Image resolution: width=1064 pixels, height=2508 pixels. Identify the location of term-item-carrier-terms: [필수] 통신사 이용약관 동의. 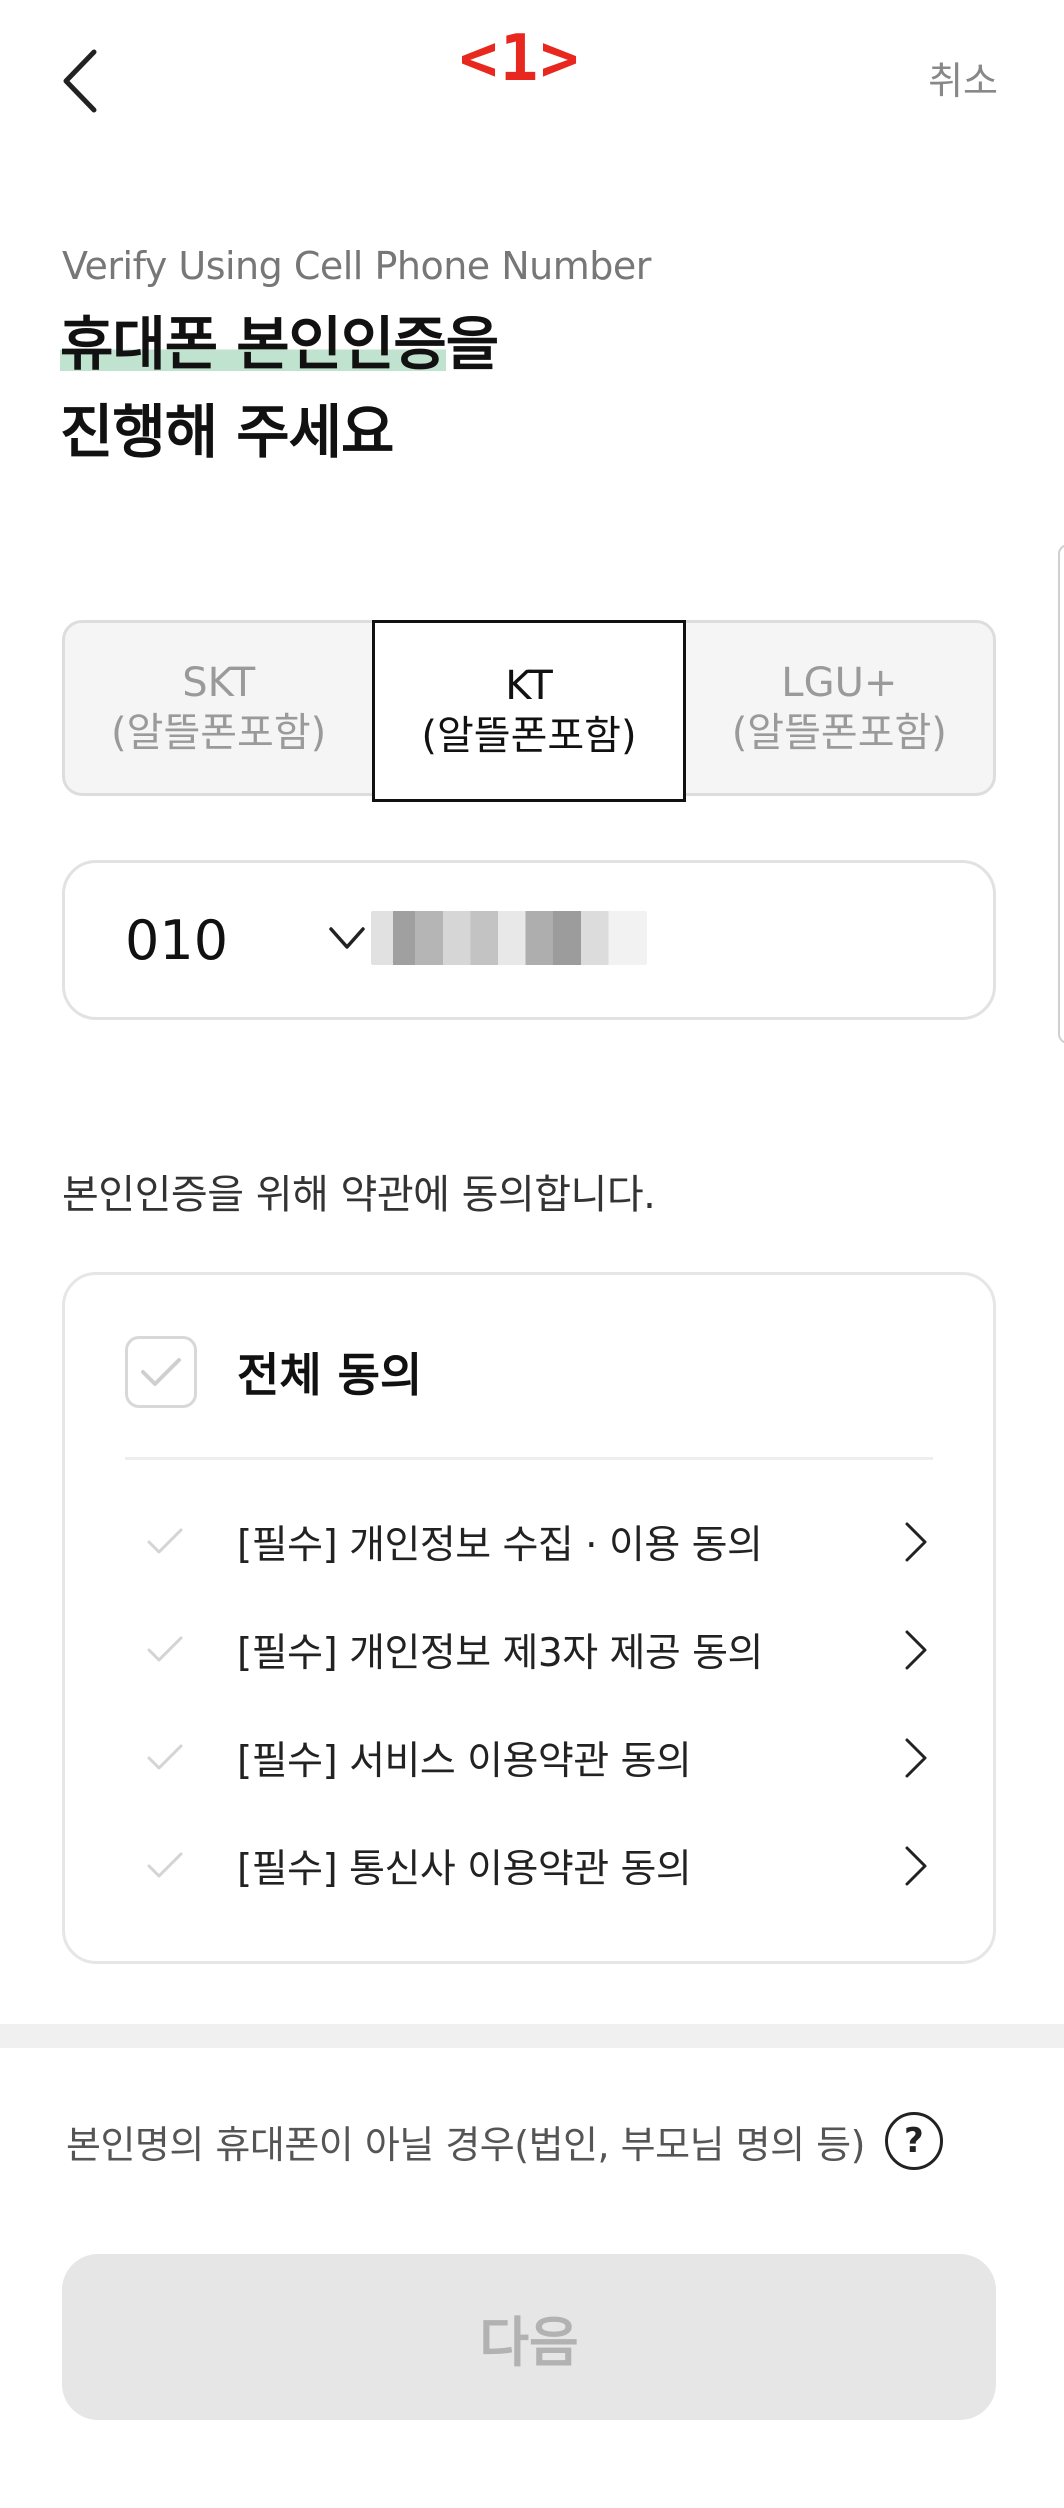
(534, 1866).